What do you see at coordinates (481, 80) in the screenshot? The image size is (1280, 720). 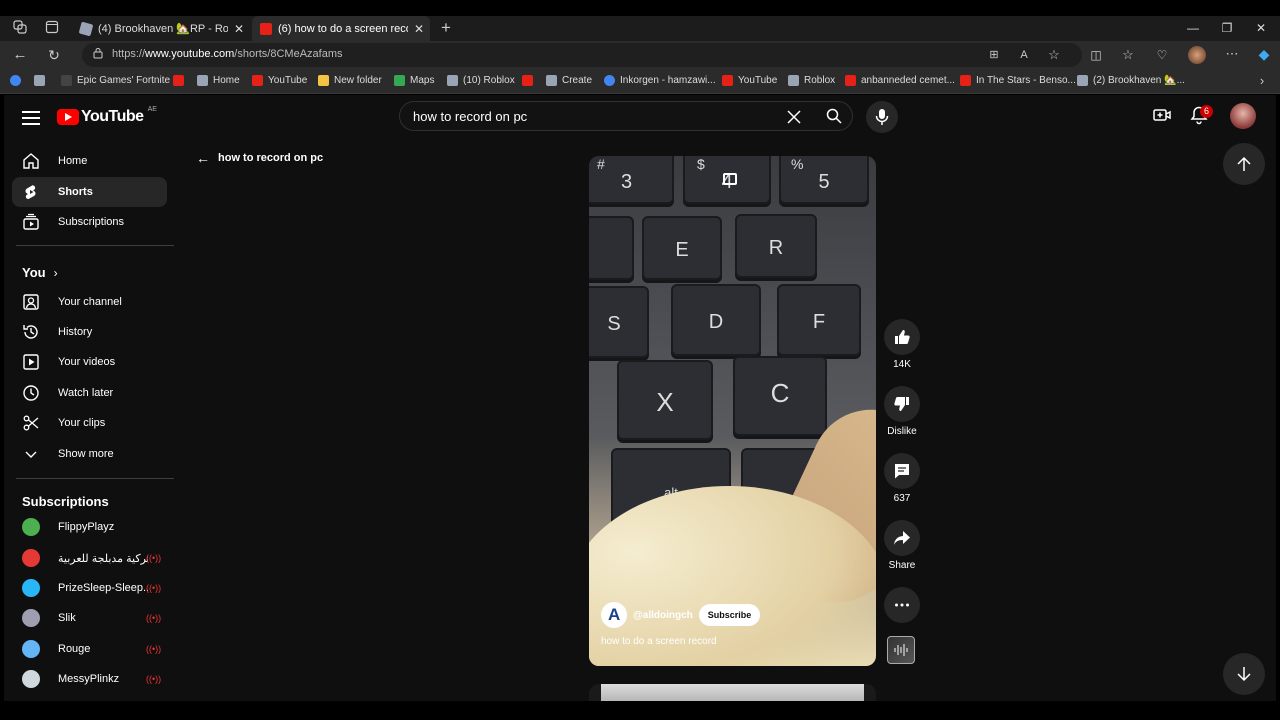 I see `bookmark-item: (10) Roblox` at bounding box center [481, 80].